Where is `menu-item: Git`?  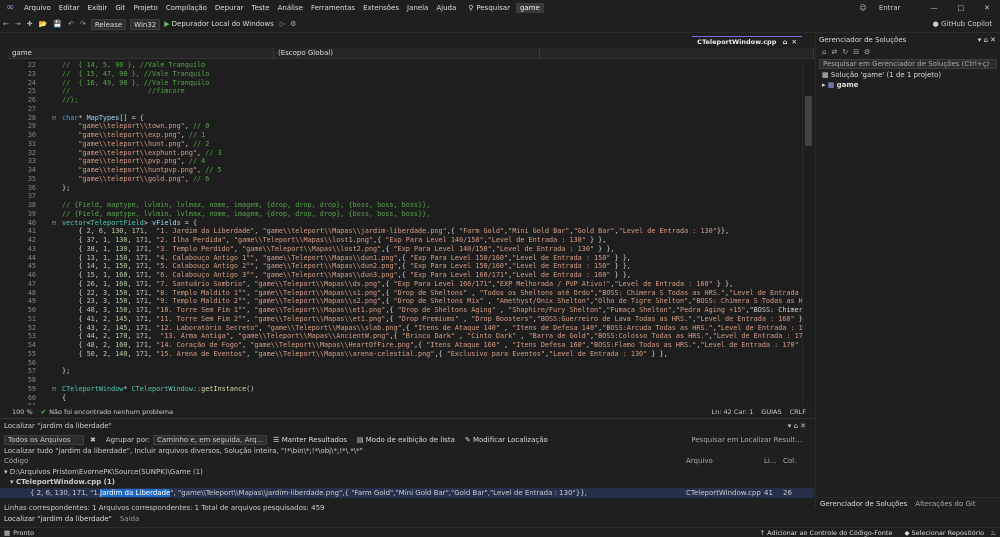
menu-item: Git is located at coordinates (120, 8).